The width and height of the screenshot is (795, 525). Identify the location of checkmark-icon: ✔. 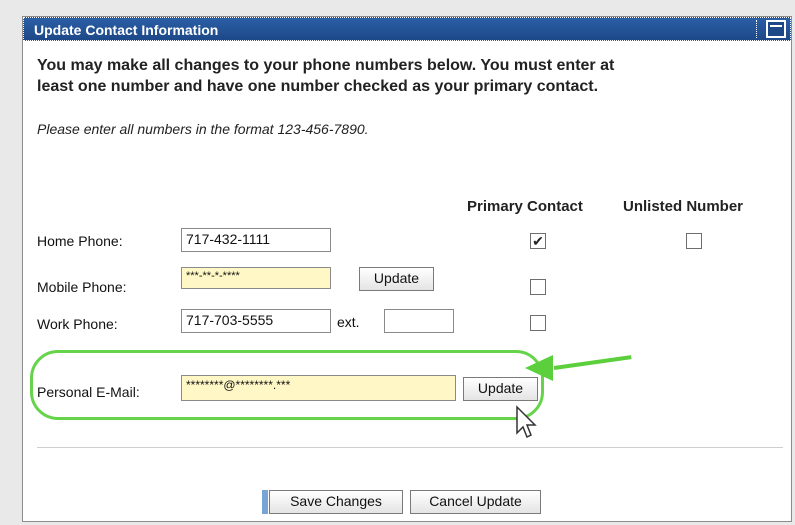
(538, 241).